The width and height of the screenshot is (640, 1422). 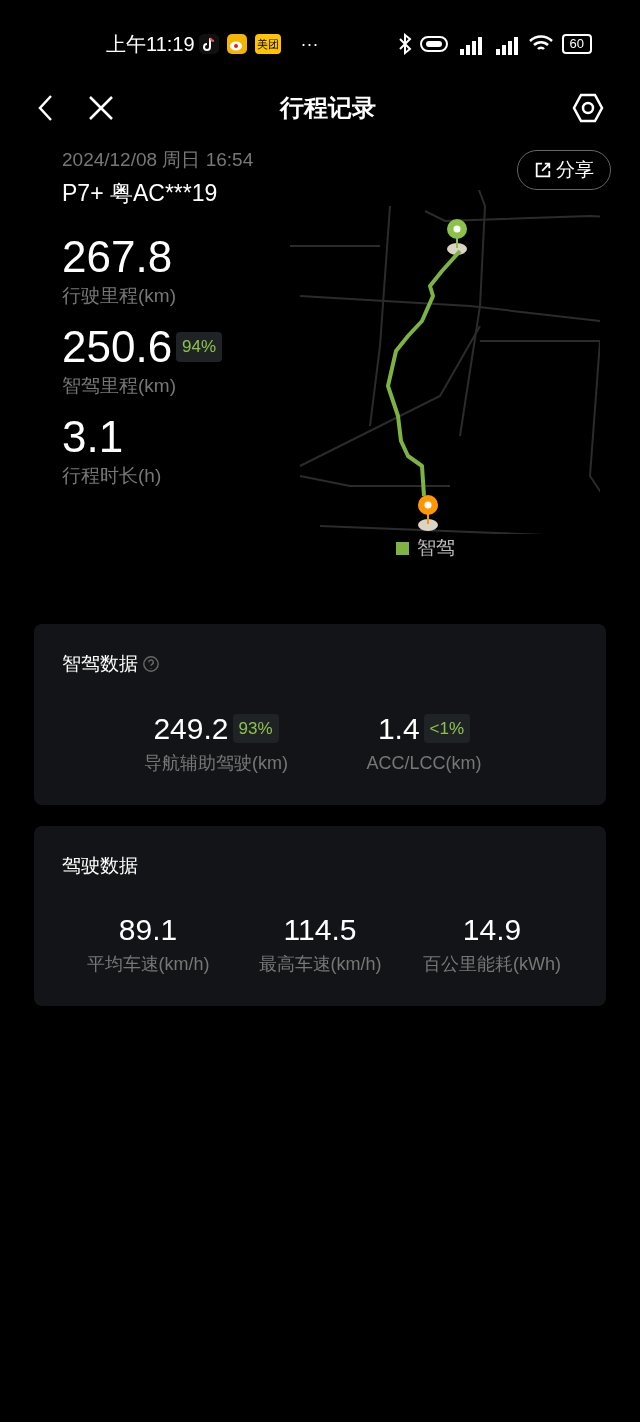 What do you see at coordinates (100, 664) in the screenshot?
I see `card-title: 智驾数据` at bounding box center [100, 664].